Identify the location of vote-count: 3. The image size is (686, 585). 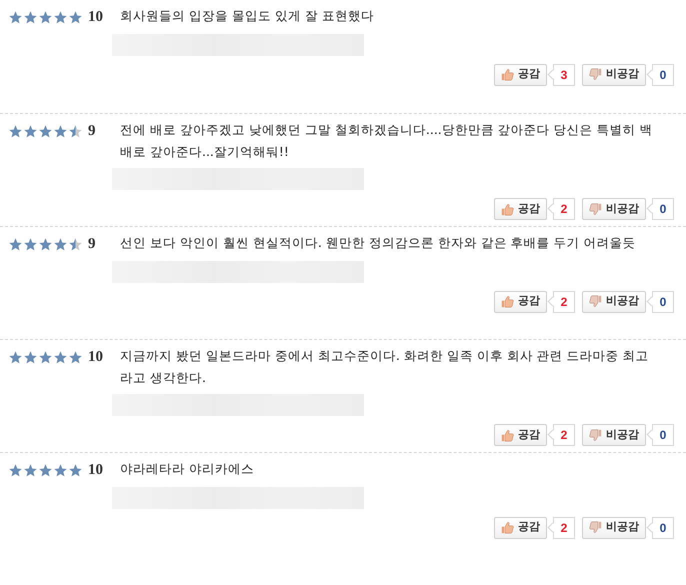
(564, 75).